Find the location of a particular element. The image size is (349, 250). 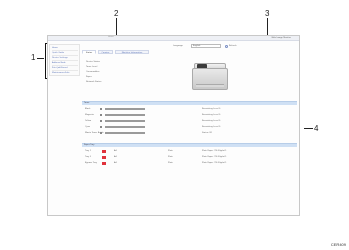

tray-row-label: Bypass Tray is located at coordinates (91, 163).